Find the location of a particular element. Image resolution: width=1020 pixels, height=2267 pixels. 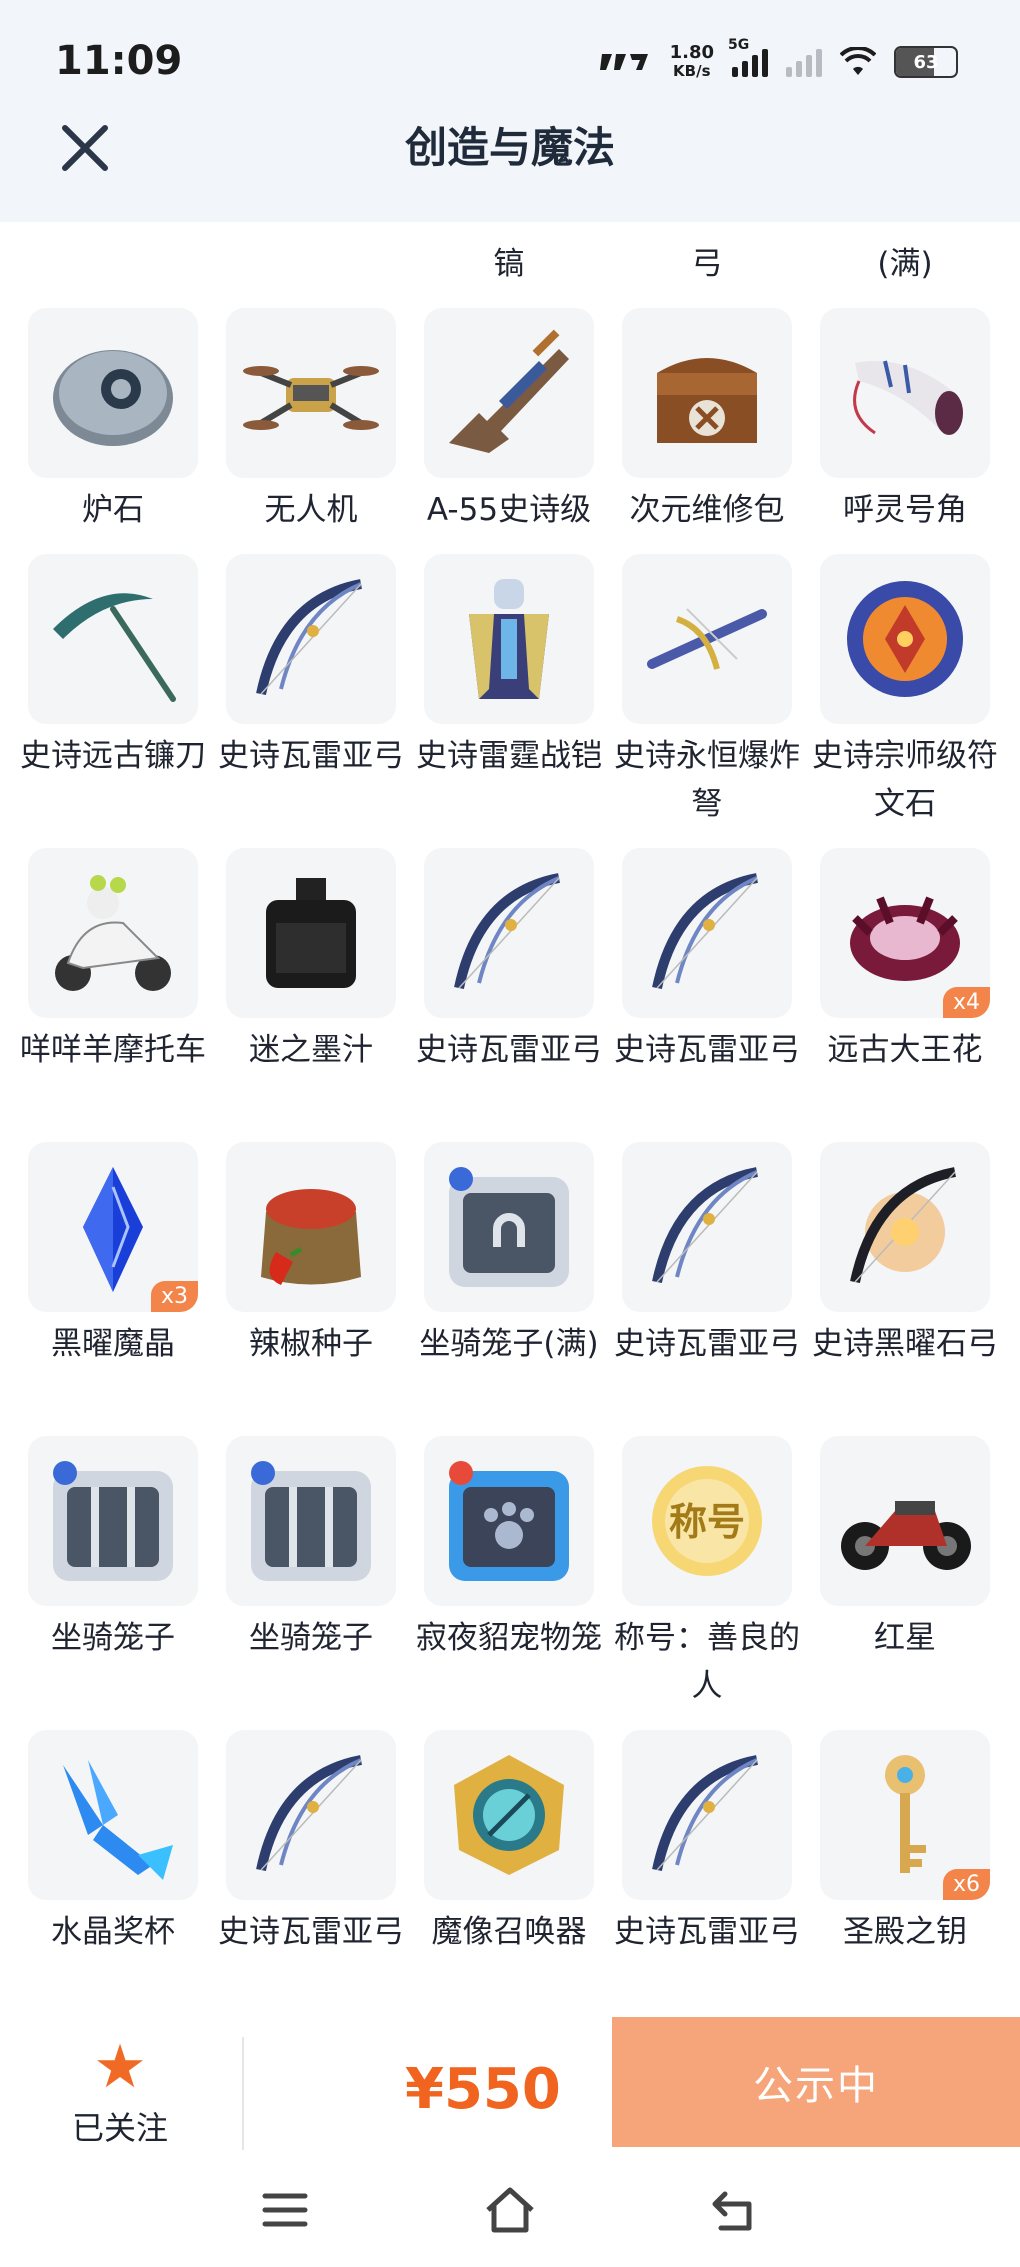

svg-text: 称号 is located at coordinates (707, 1522).